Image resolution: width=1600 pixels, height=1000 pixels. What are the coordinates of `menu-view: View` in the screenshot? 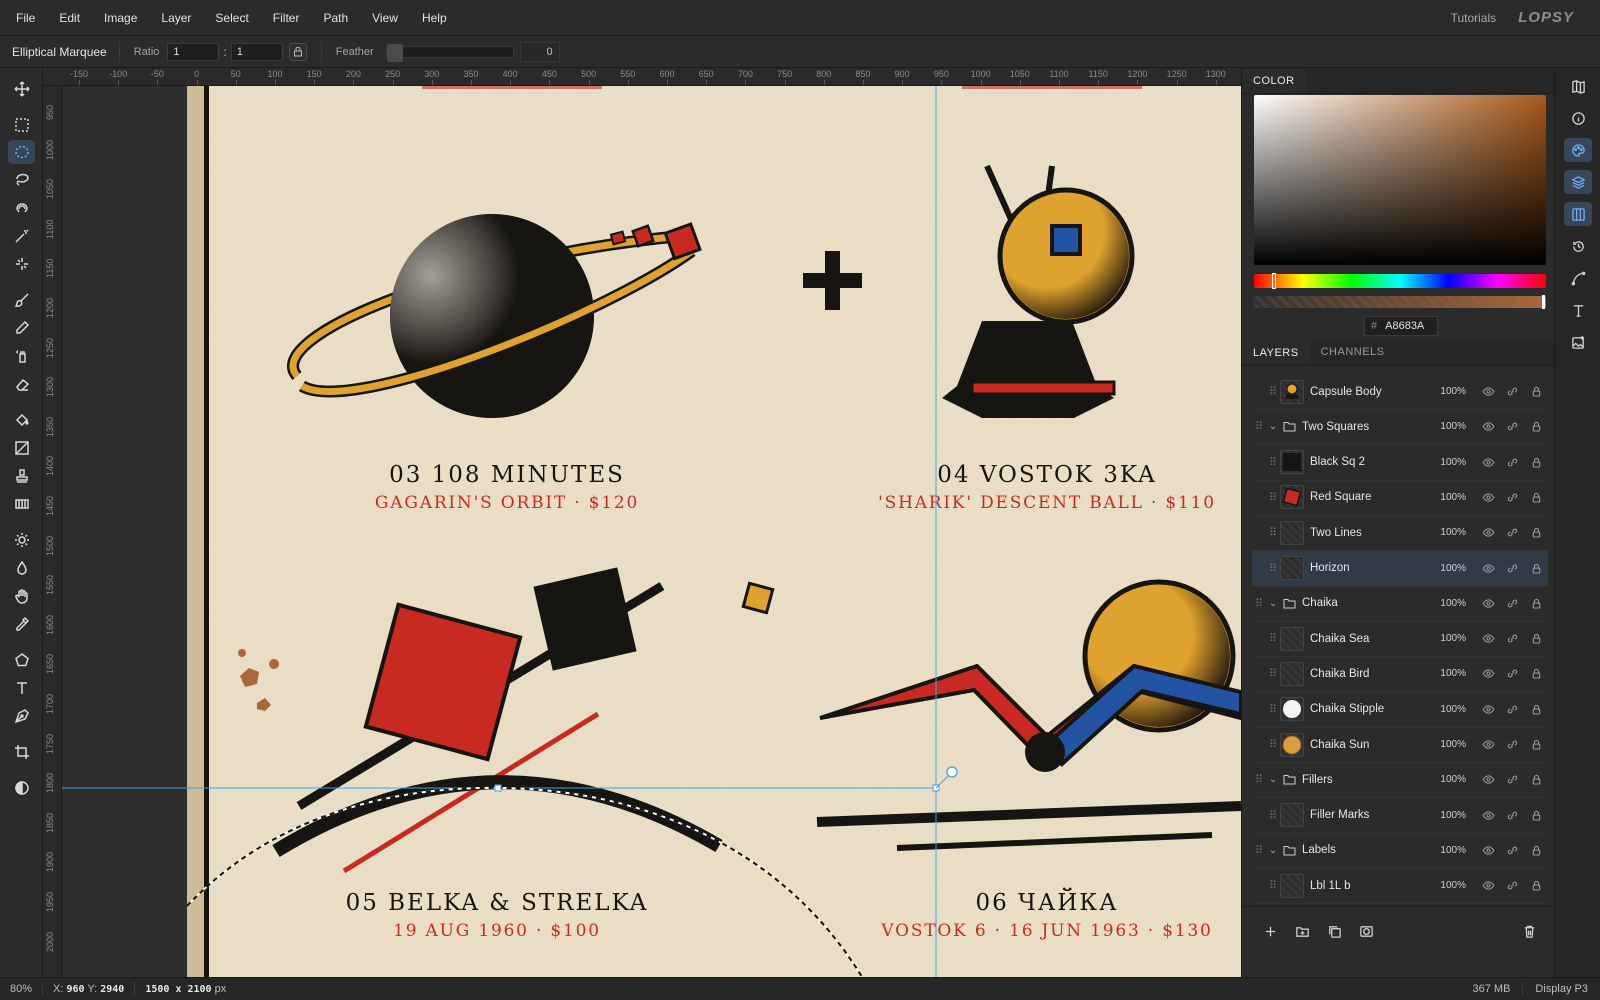 It's located at (385, 18).